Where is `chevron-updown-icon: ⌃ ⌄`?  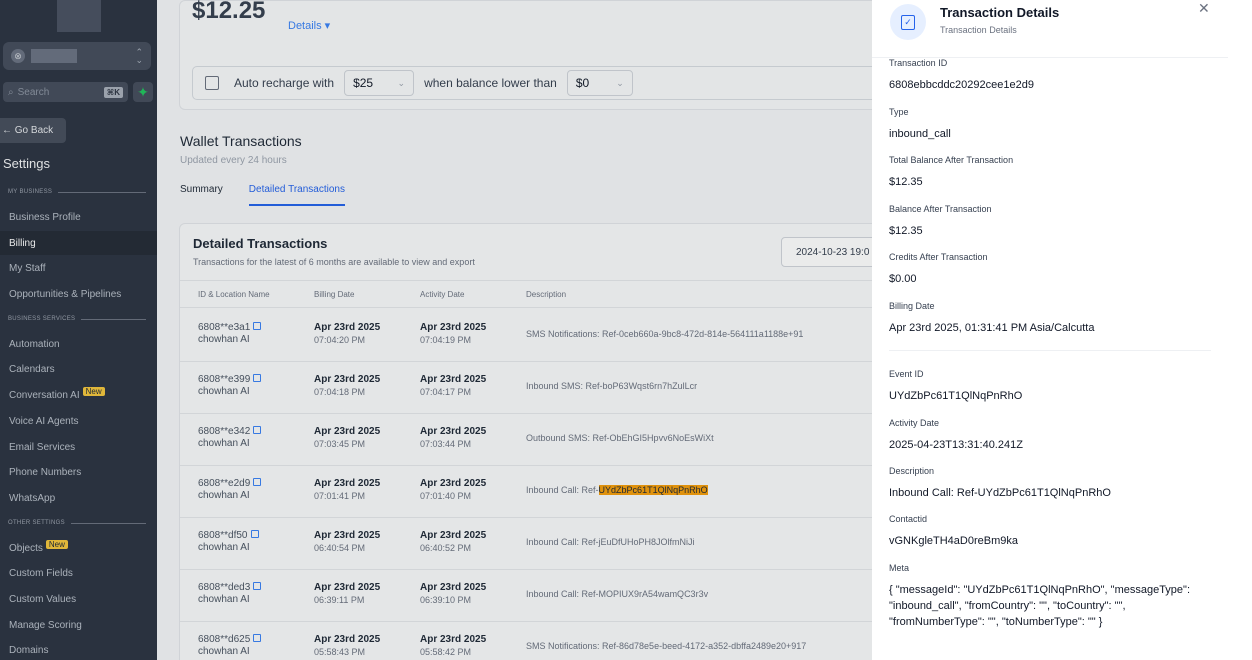 chevron-updown-icon: ⌃ ⌄ is located at coordinates (139, 56).